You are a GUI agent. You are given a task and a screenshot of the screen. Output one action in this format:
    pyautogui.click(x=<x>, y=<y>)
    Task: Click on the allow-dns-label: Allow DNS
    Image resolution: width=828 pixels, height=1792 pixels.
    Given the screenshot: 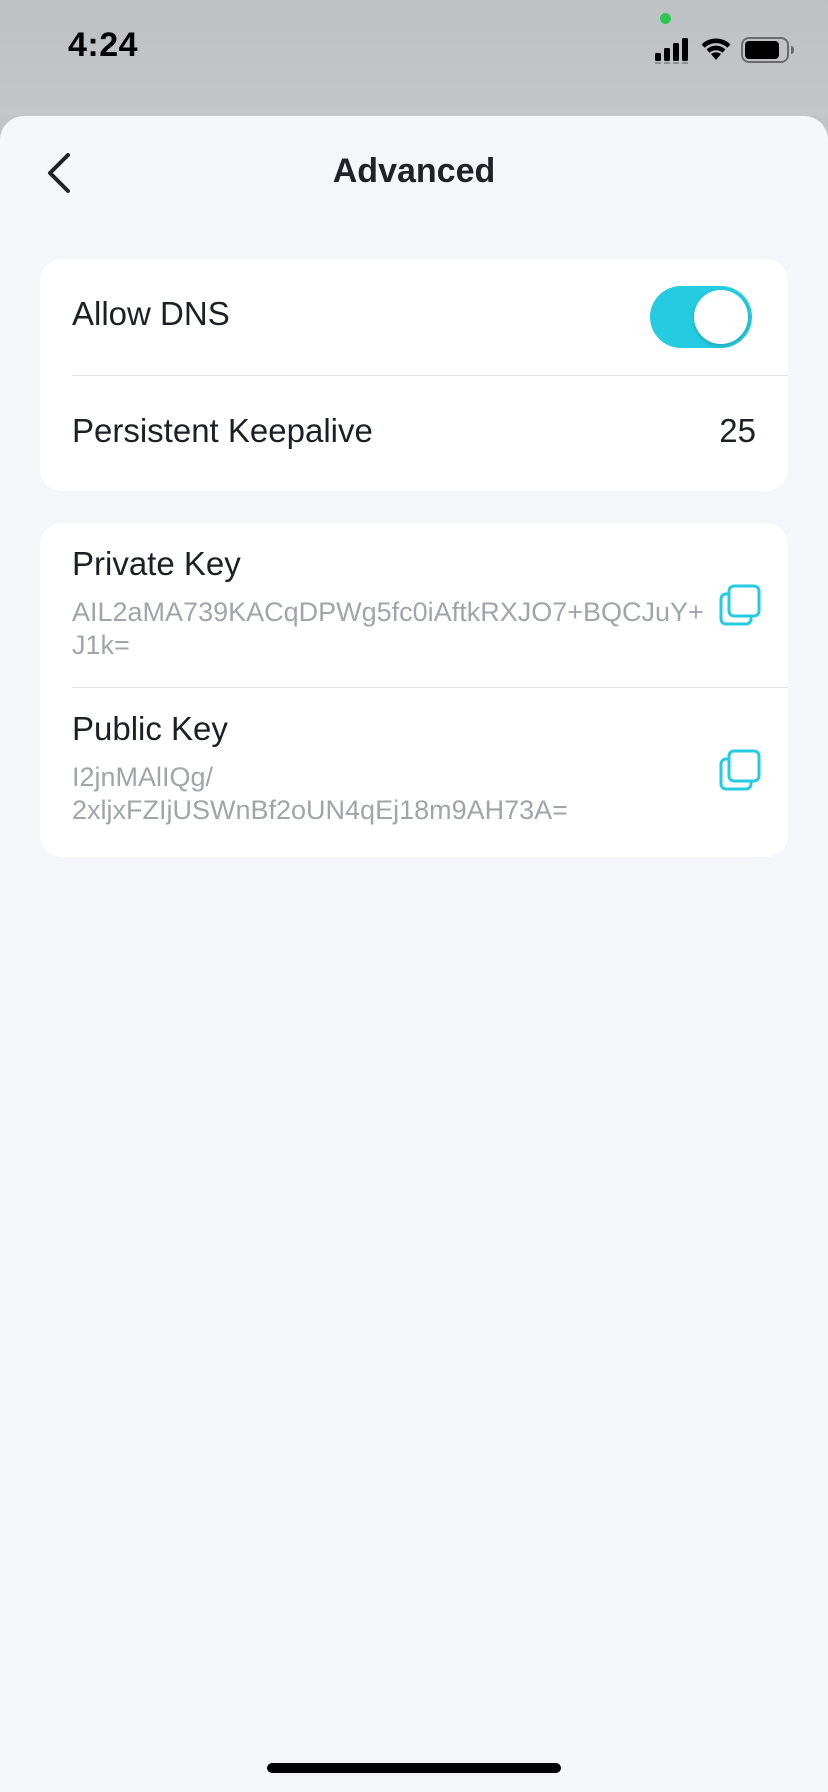 What is the action you would take?
    pyautogui.click(x=151, y=313)
    